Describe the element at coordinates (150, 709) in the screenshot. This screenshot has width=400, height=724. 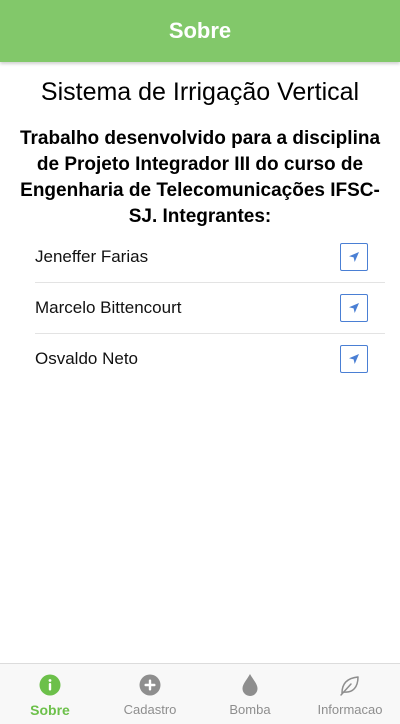
I see `tab-label: Cadastro` at that location.